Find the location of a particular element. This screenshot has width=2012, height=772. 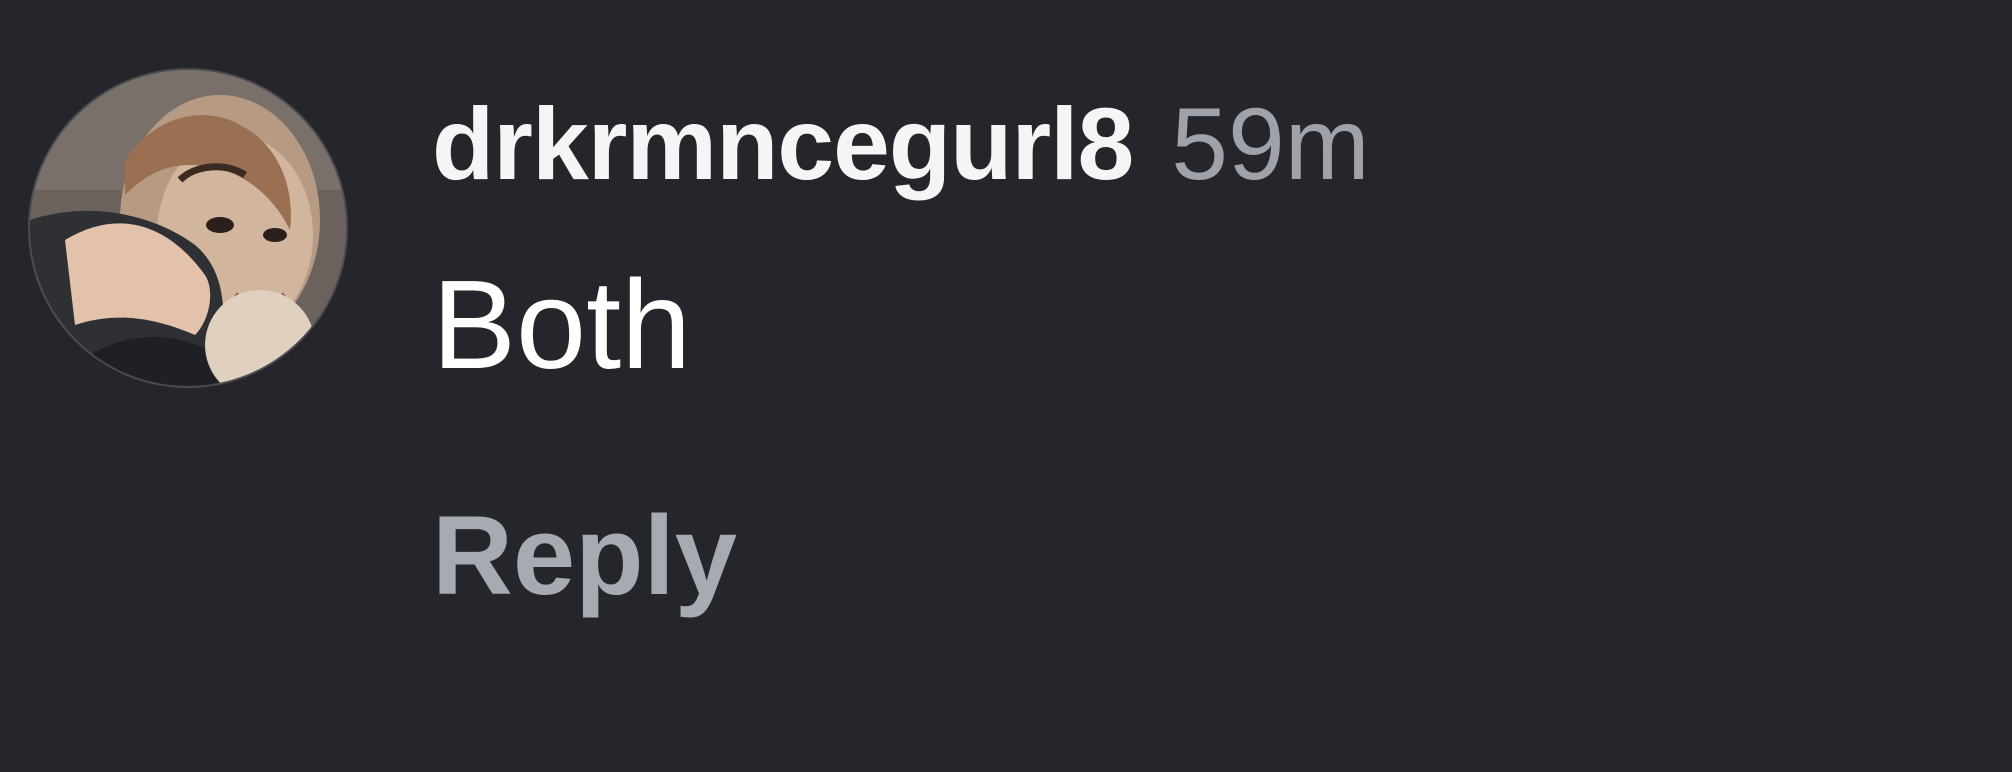

avatar is located at coordinates (188, 228).